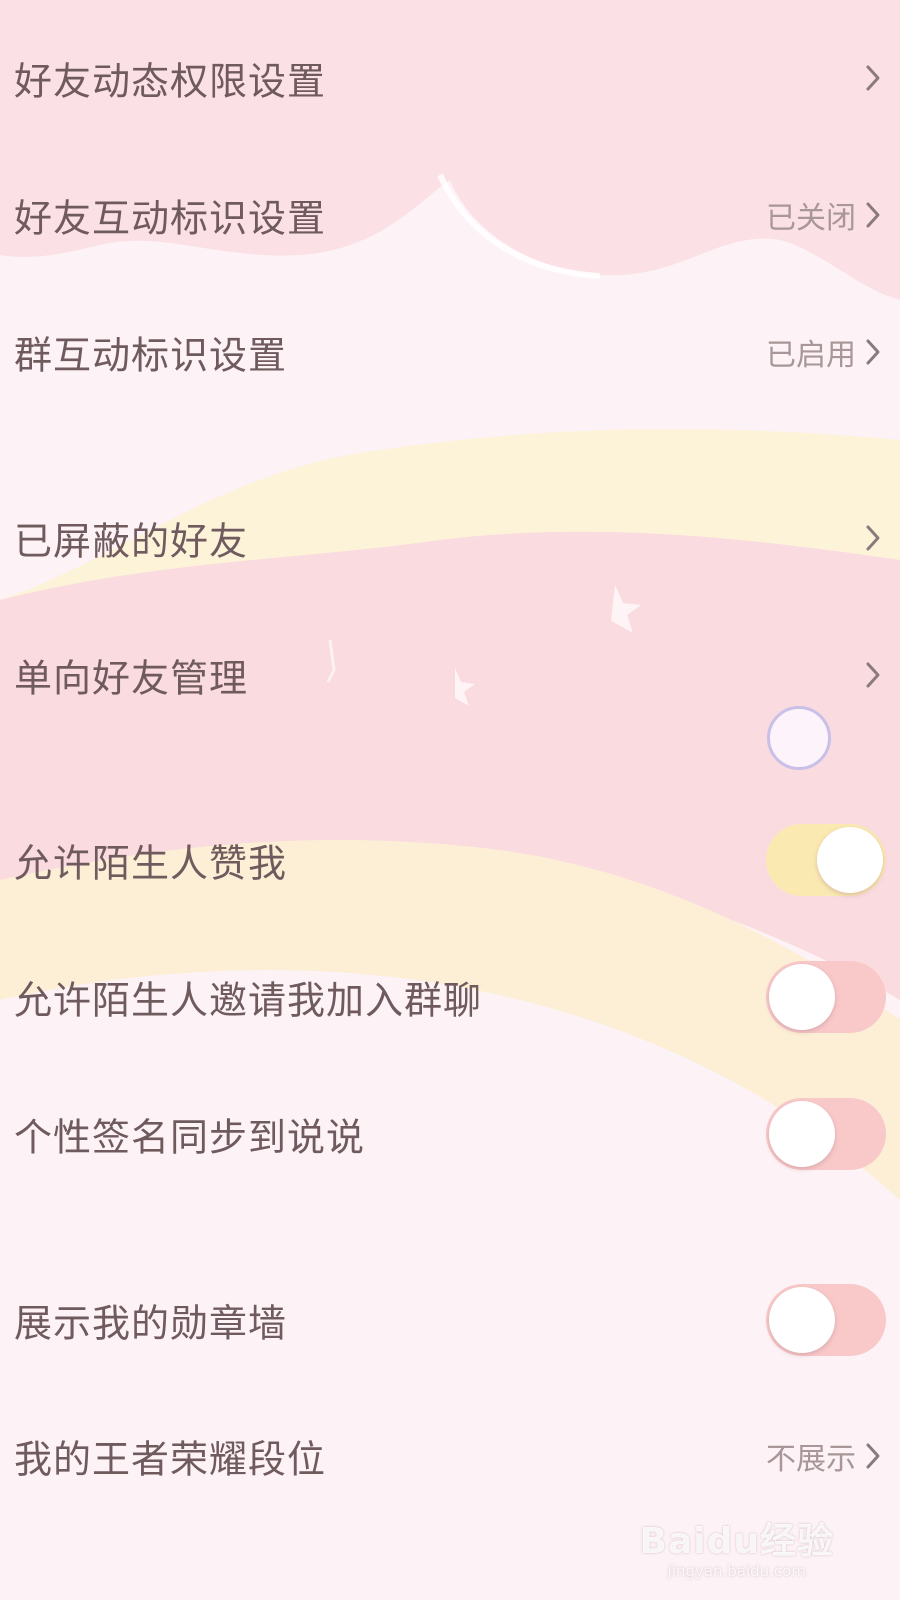 The width and height of the screenshot is (900, 1600). Describe the element at coordinates (151, 863) in the screenshot. I see `settings-row-label: 允许陌生人赞我` at that location.